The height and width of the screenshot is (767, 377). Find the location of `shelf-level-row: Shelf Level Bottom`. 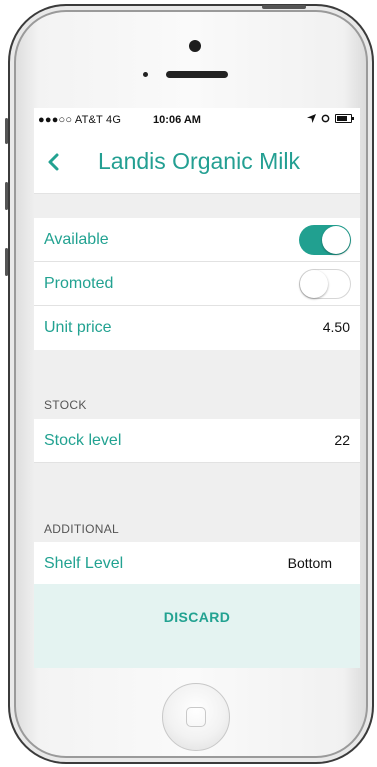

shelf-level-row: Shelf Level Bottom is located at coordinates (197, 564).